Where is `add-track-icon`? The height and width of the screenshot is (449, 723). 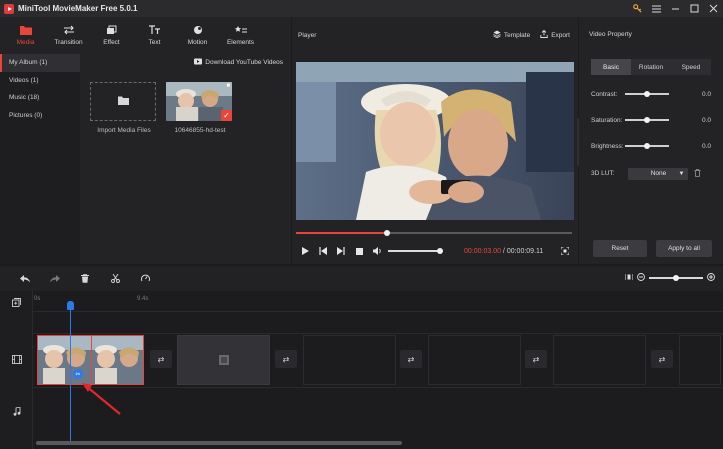
add-track-icon is located at coordinates (16, 302).